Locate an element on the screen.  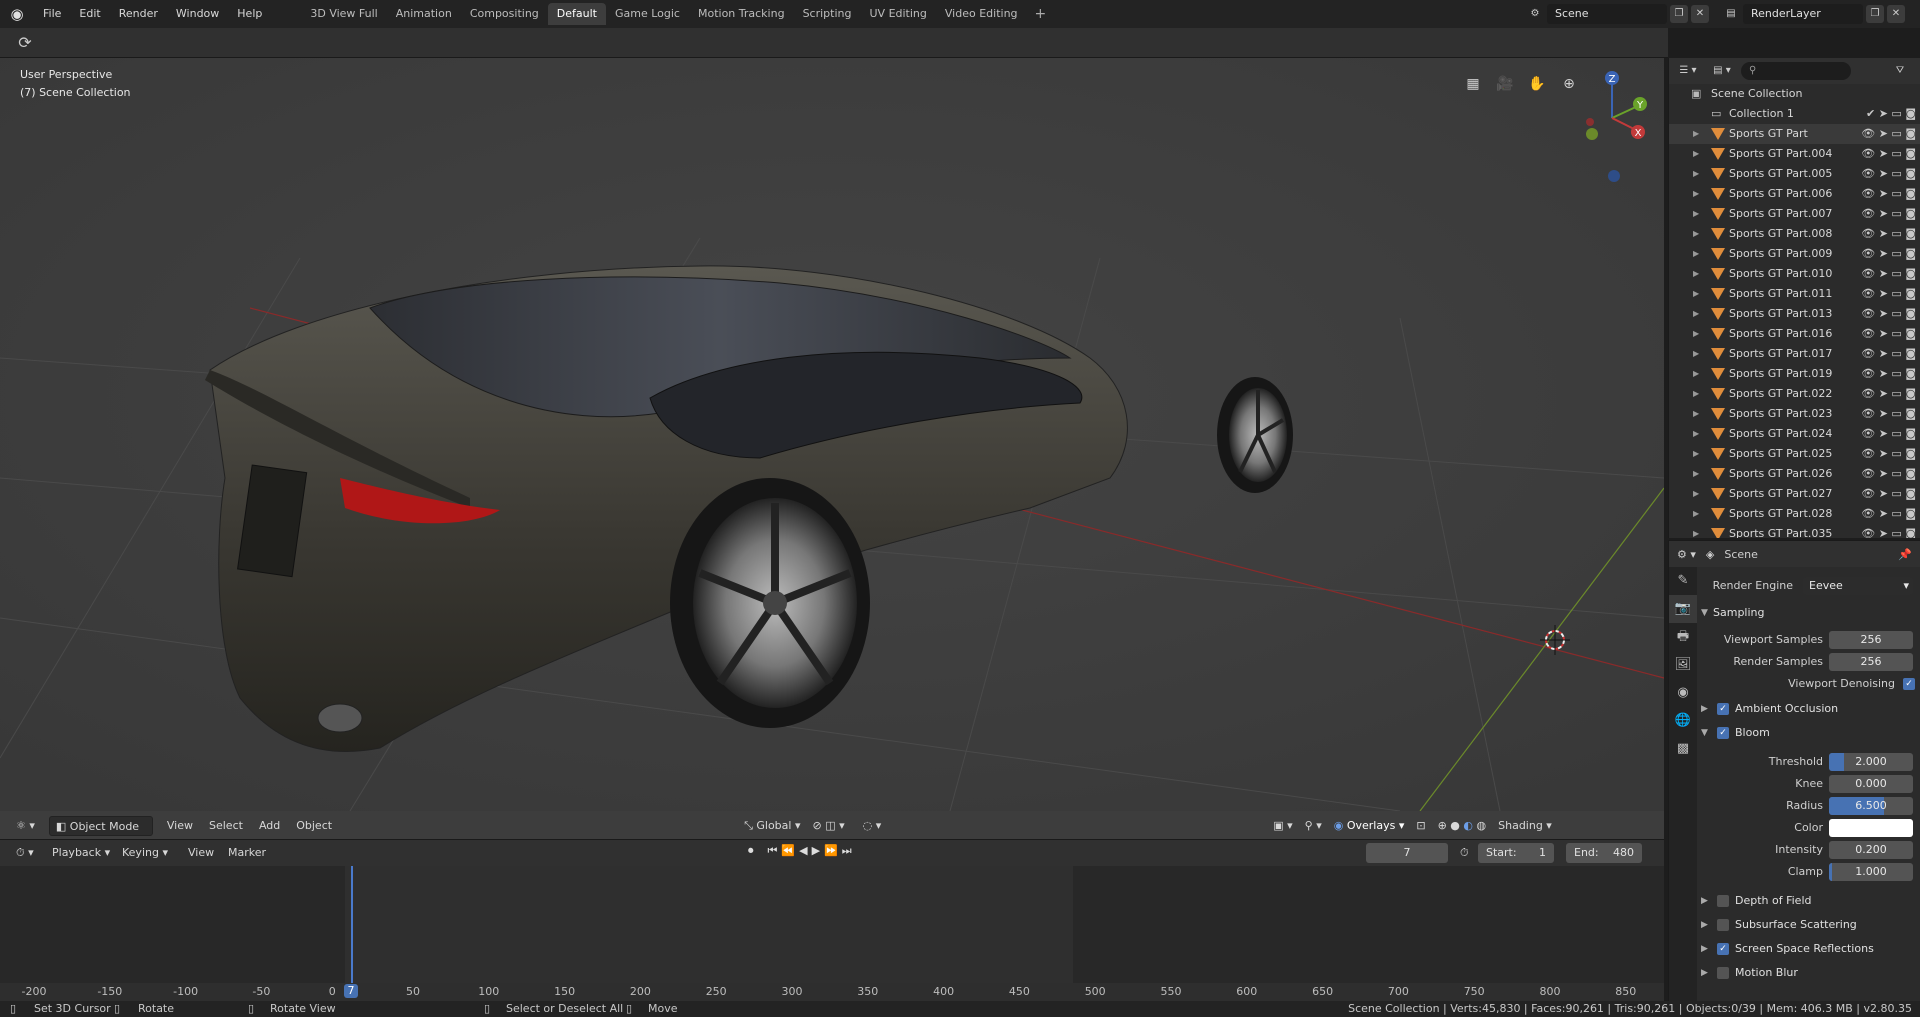
sampling-panel: ▼ Sampling is located at coordinates (1809, 613).